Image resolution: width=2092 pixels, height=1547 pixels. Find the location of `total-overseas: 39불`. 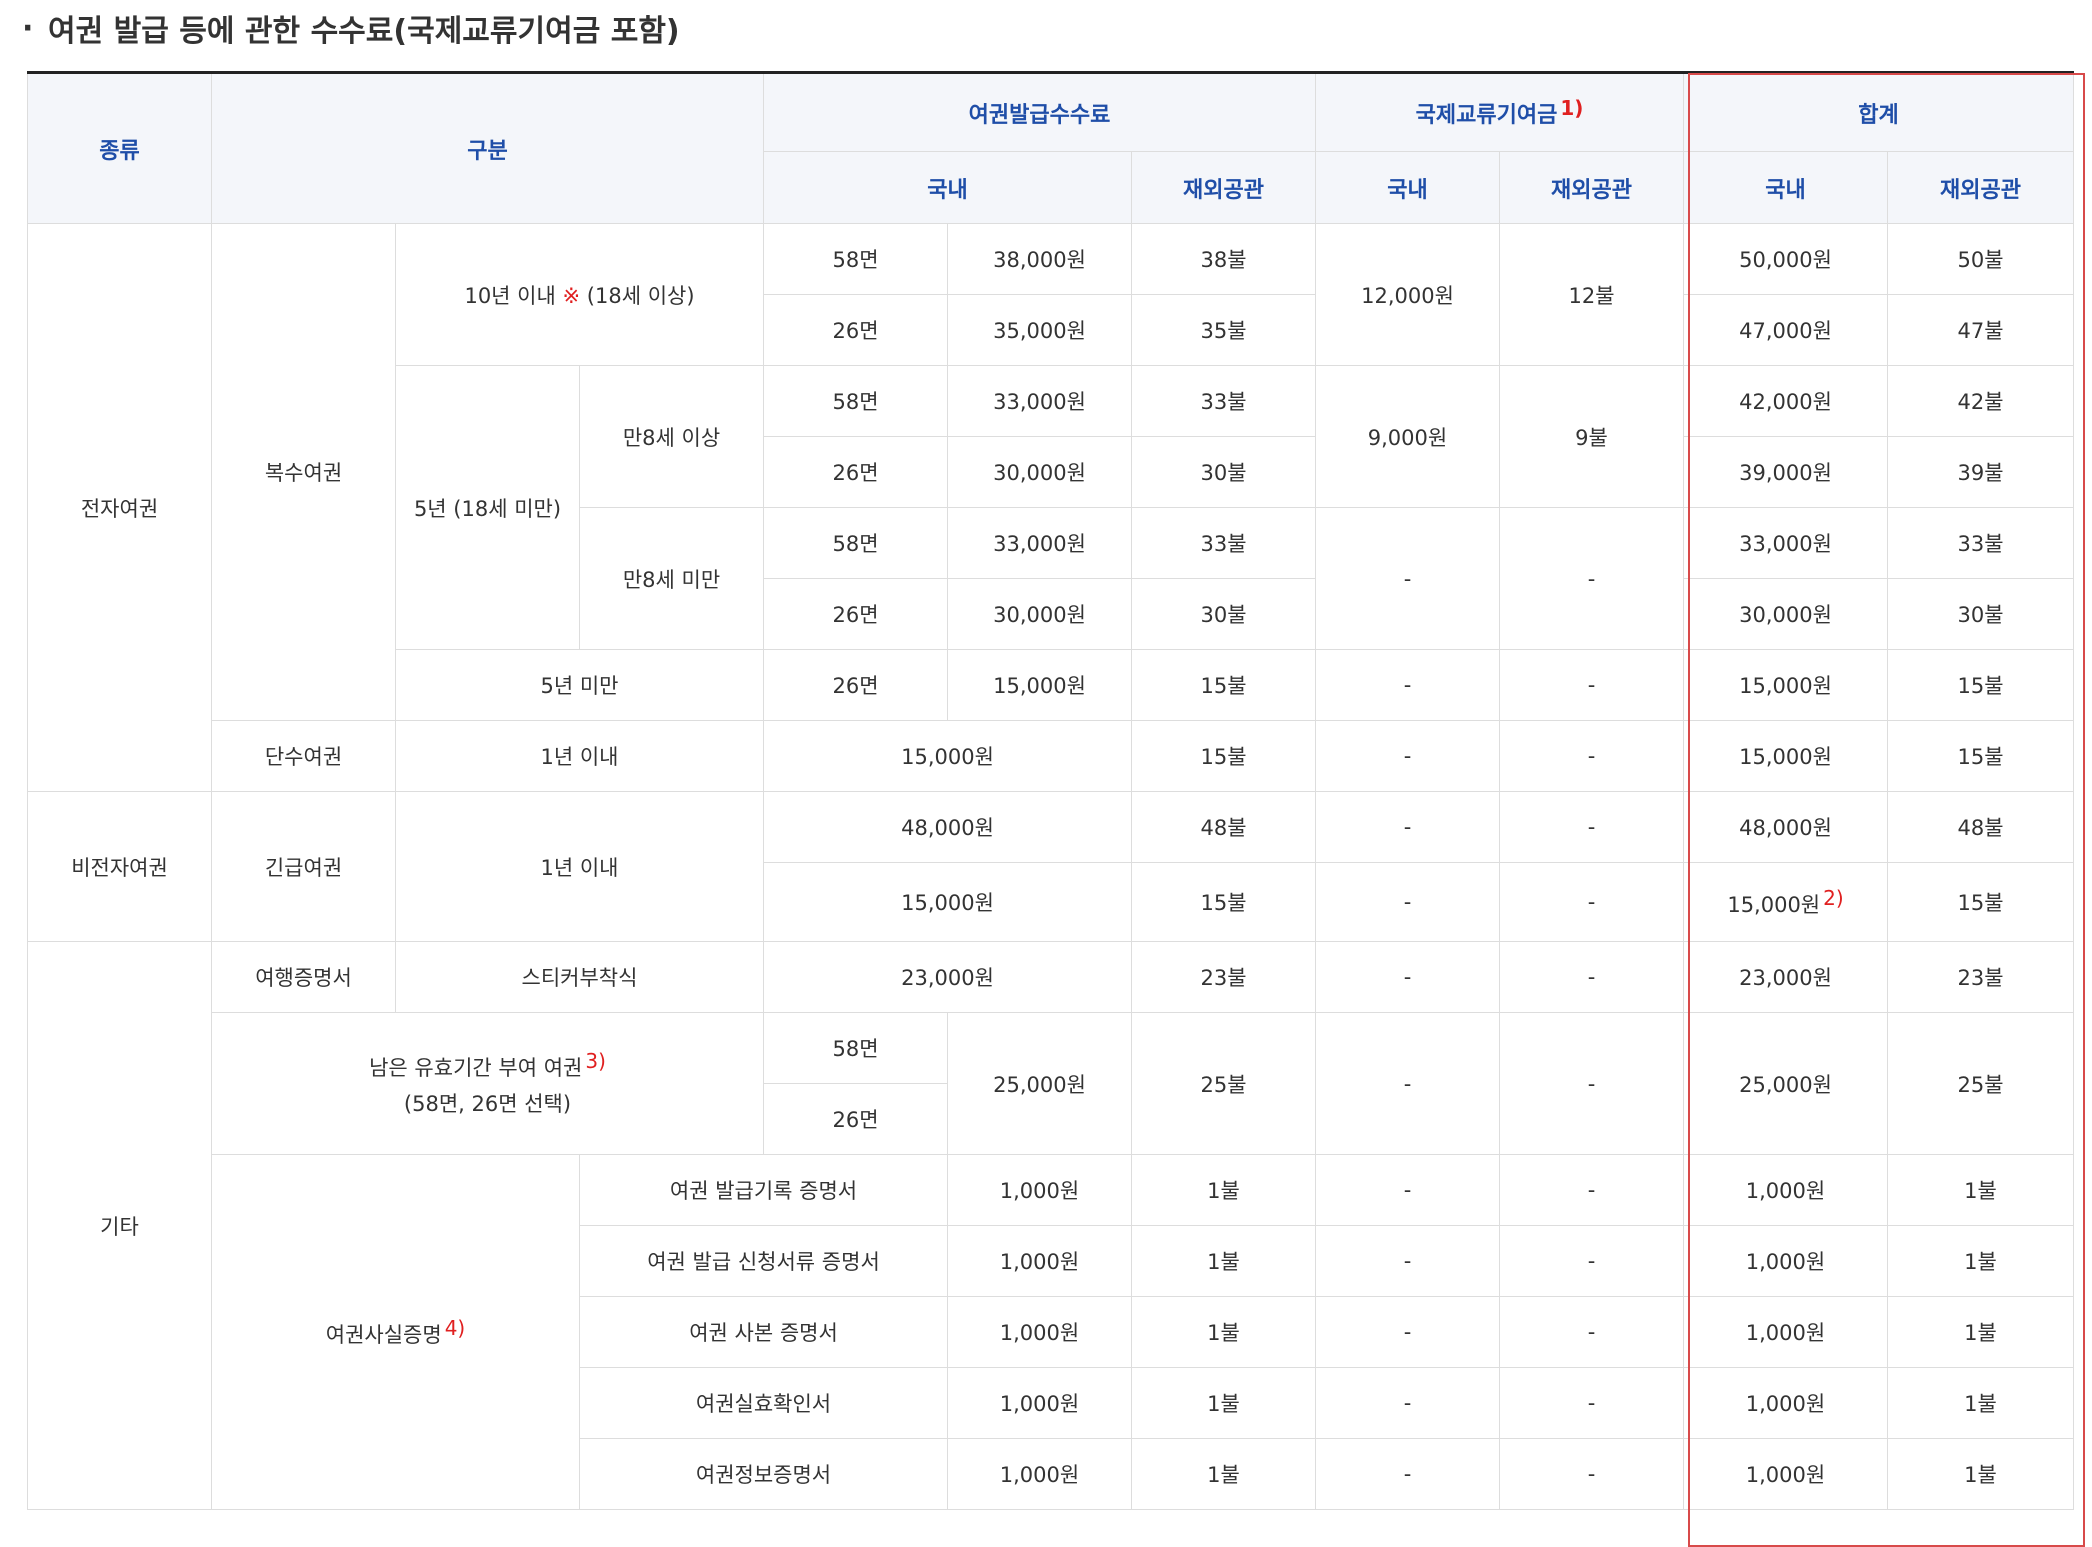

total-overseas: 39불 is located at coordinates (1980, 472).